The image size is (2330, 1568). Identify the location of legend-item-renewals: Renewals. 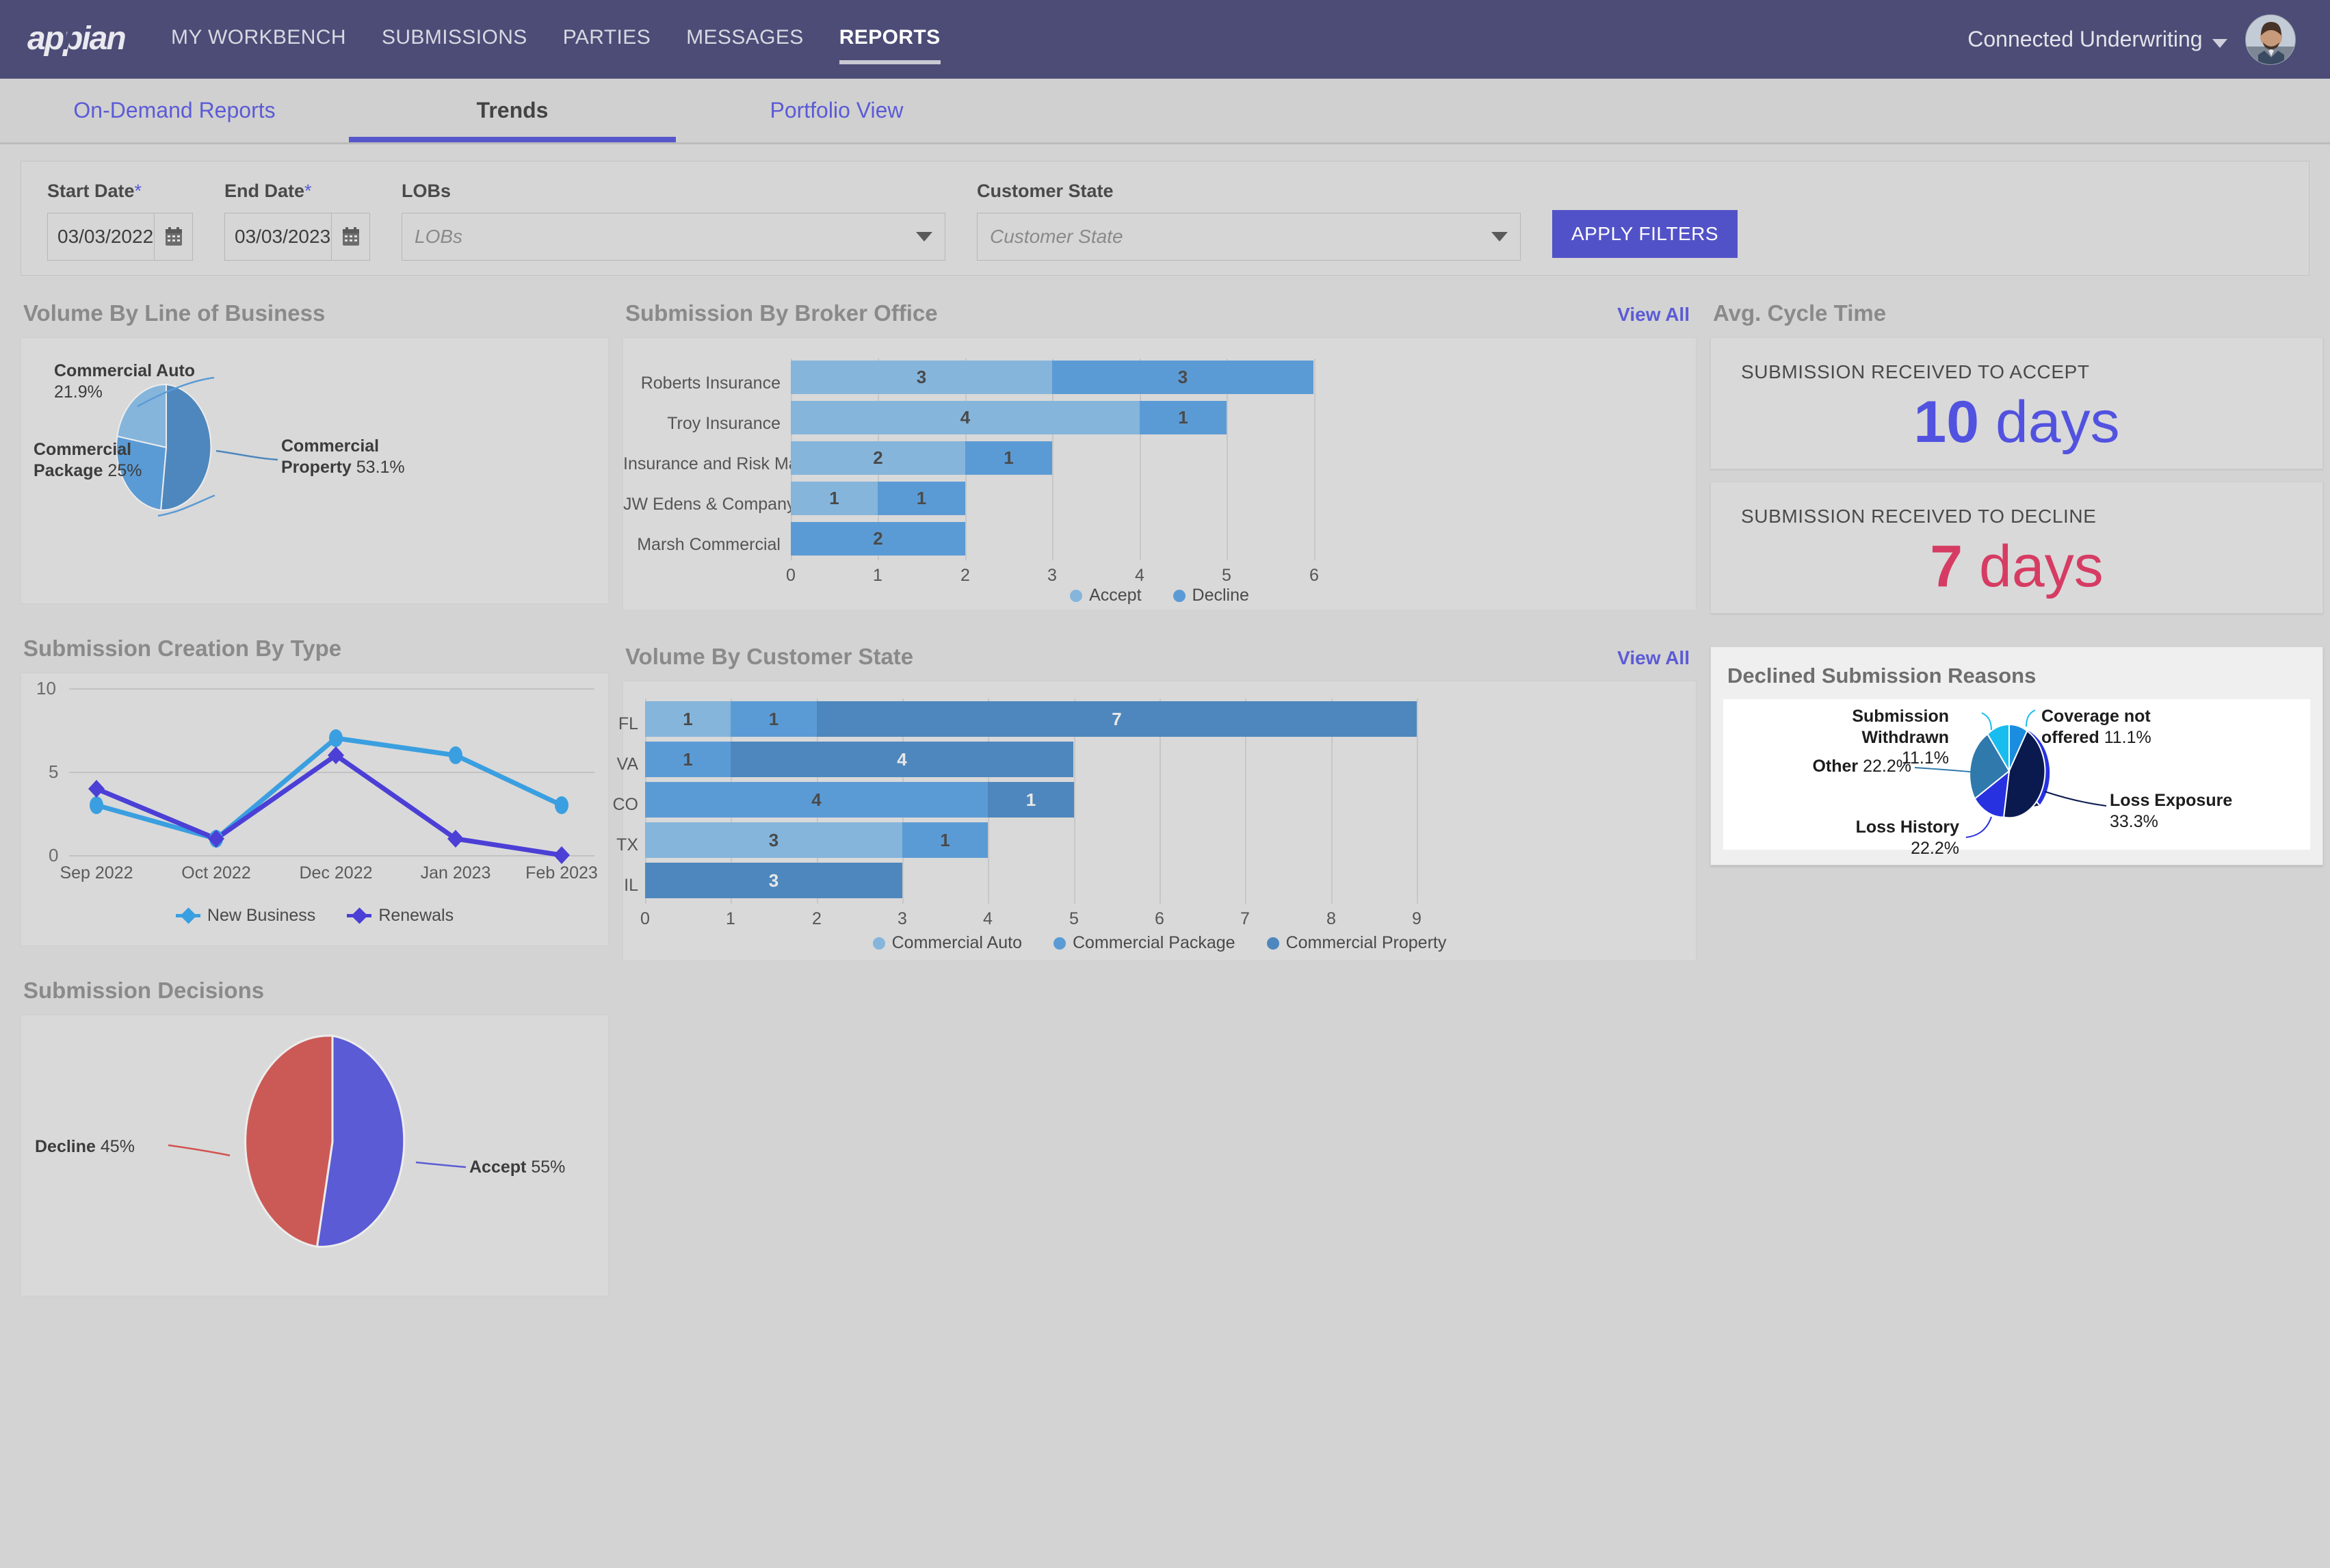
(401, 916).